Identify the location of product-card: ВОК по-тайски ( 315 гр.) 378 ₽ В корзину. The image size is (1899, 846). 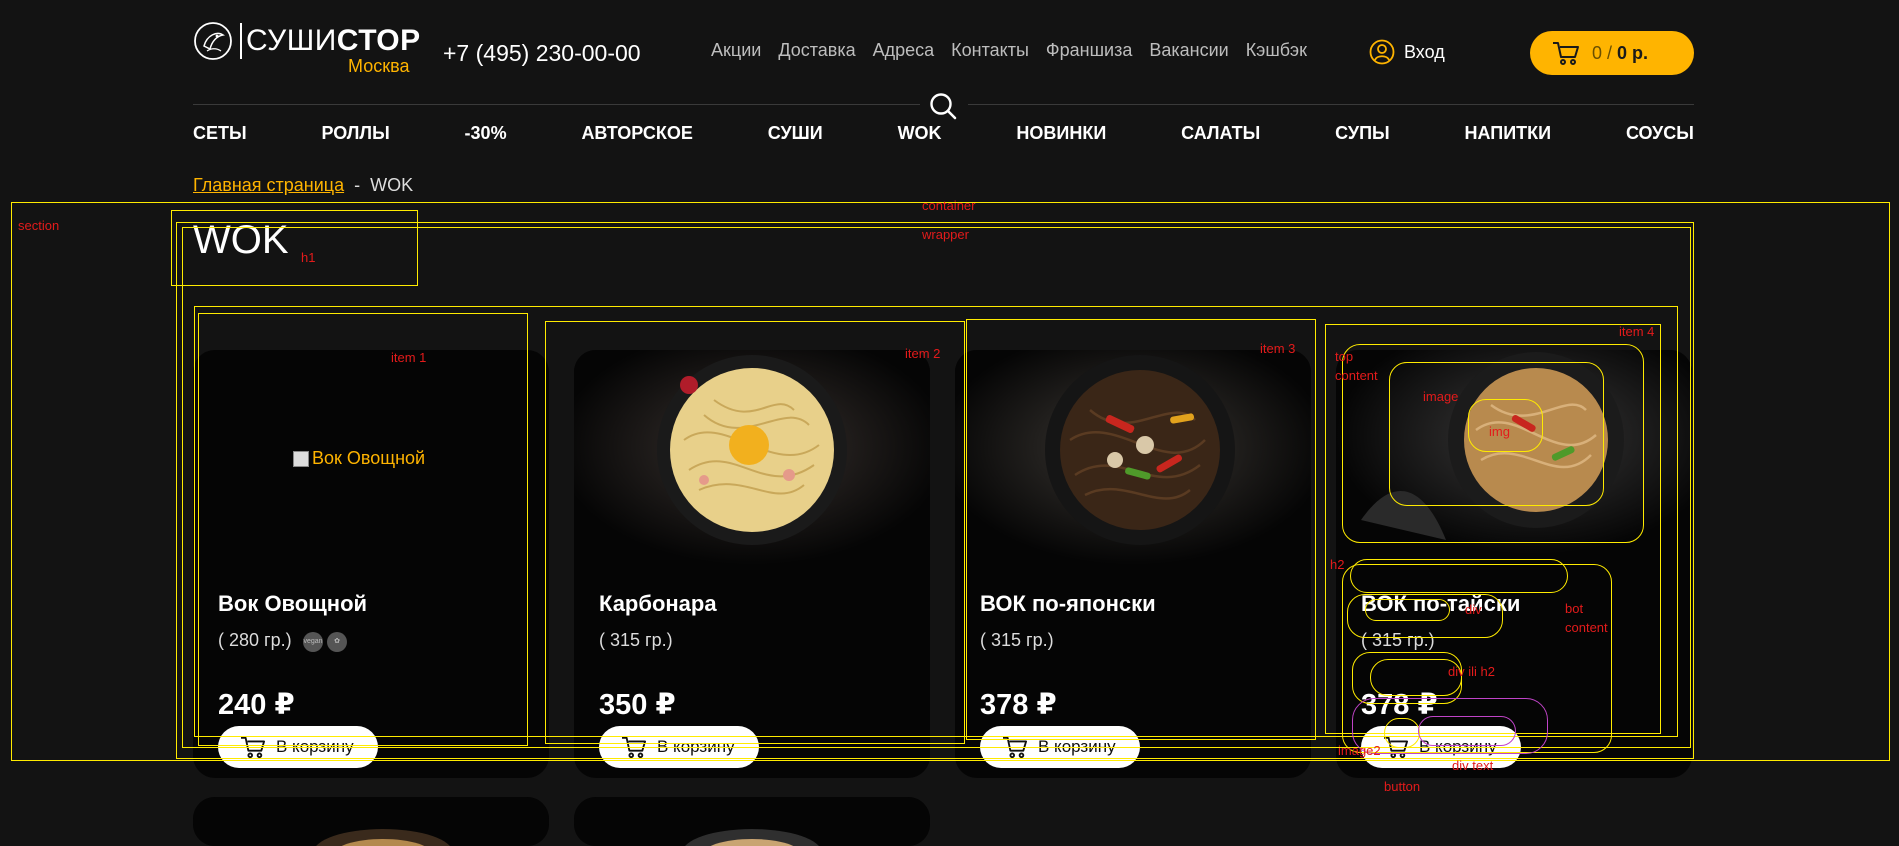
(1514, 564).